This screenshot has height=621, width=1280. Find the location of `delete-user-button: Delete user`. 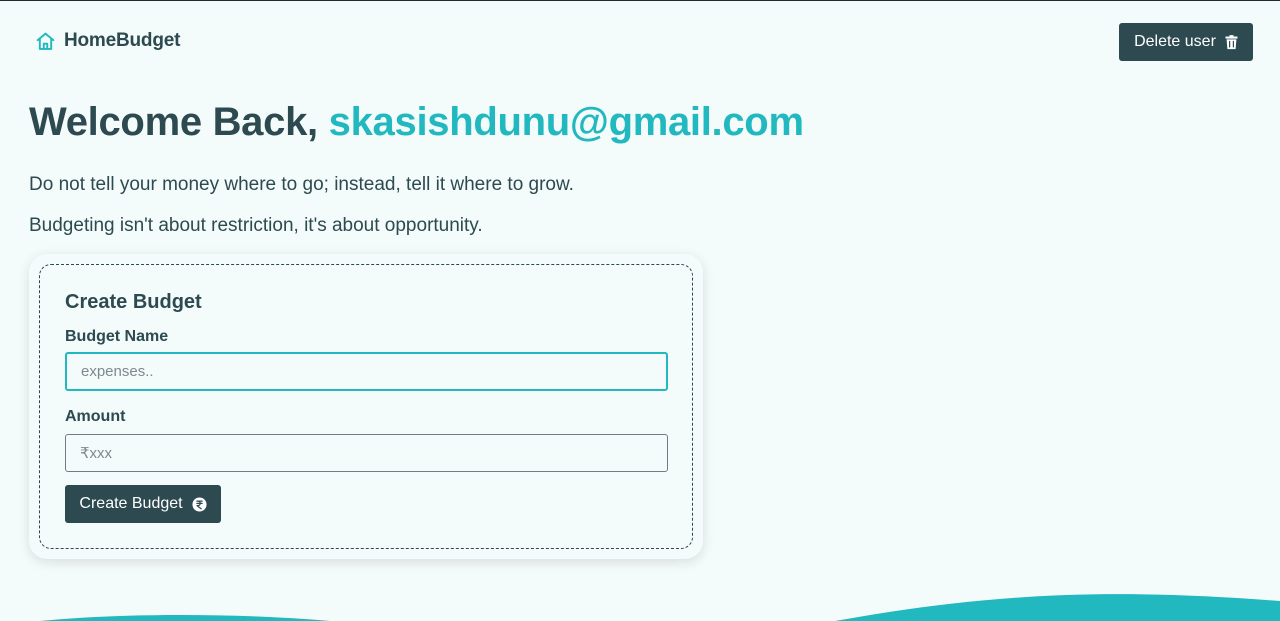

delete-user-button: Delete user is located at coordinates (1186, 42).